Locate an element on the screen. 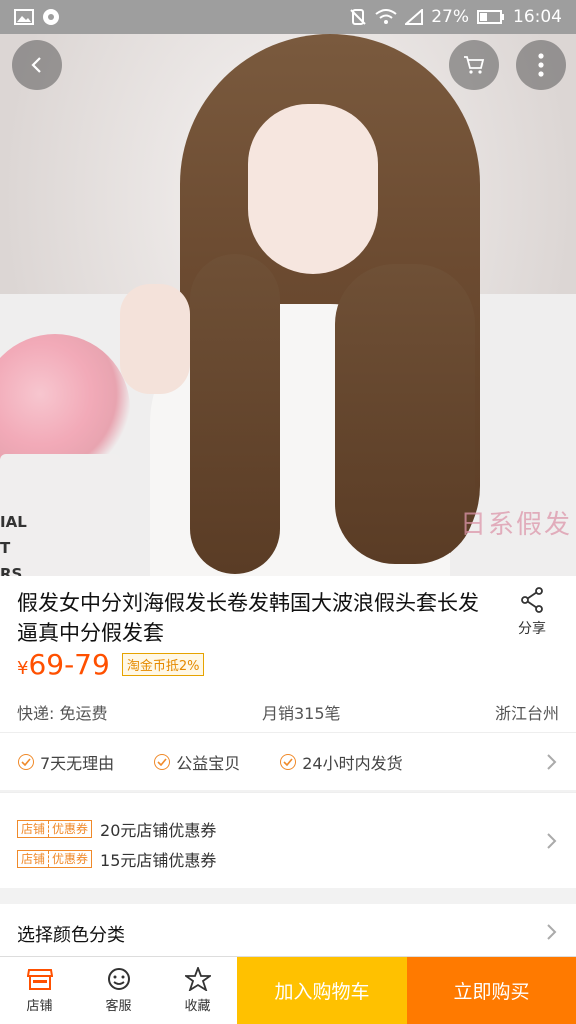 The height and width of the screenshot is (1024, 576). add-to-cart-button: 加入购物车 is located at coordinates (322, 990).